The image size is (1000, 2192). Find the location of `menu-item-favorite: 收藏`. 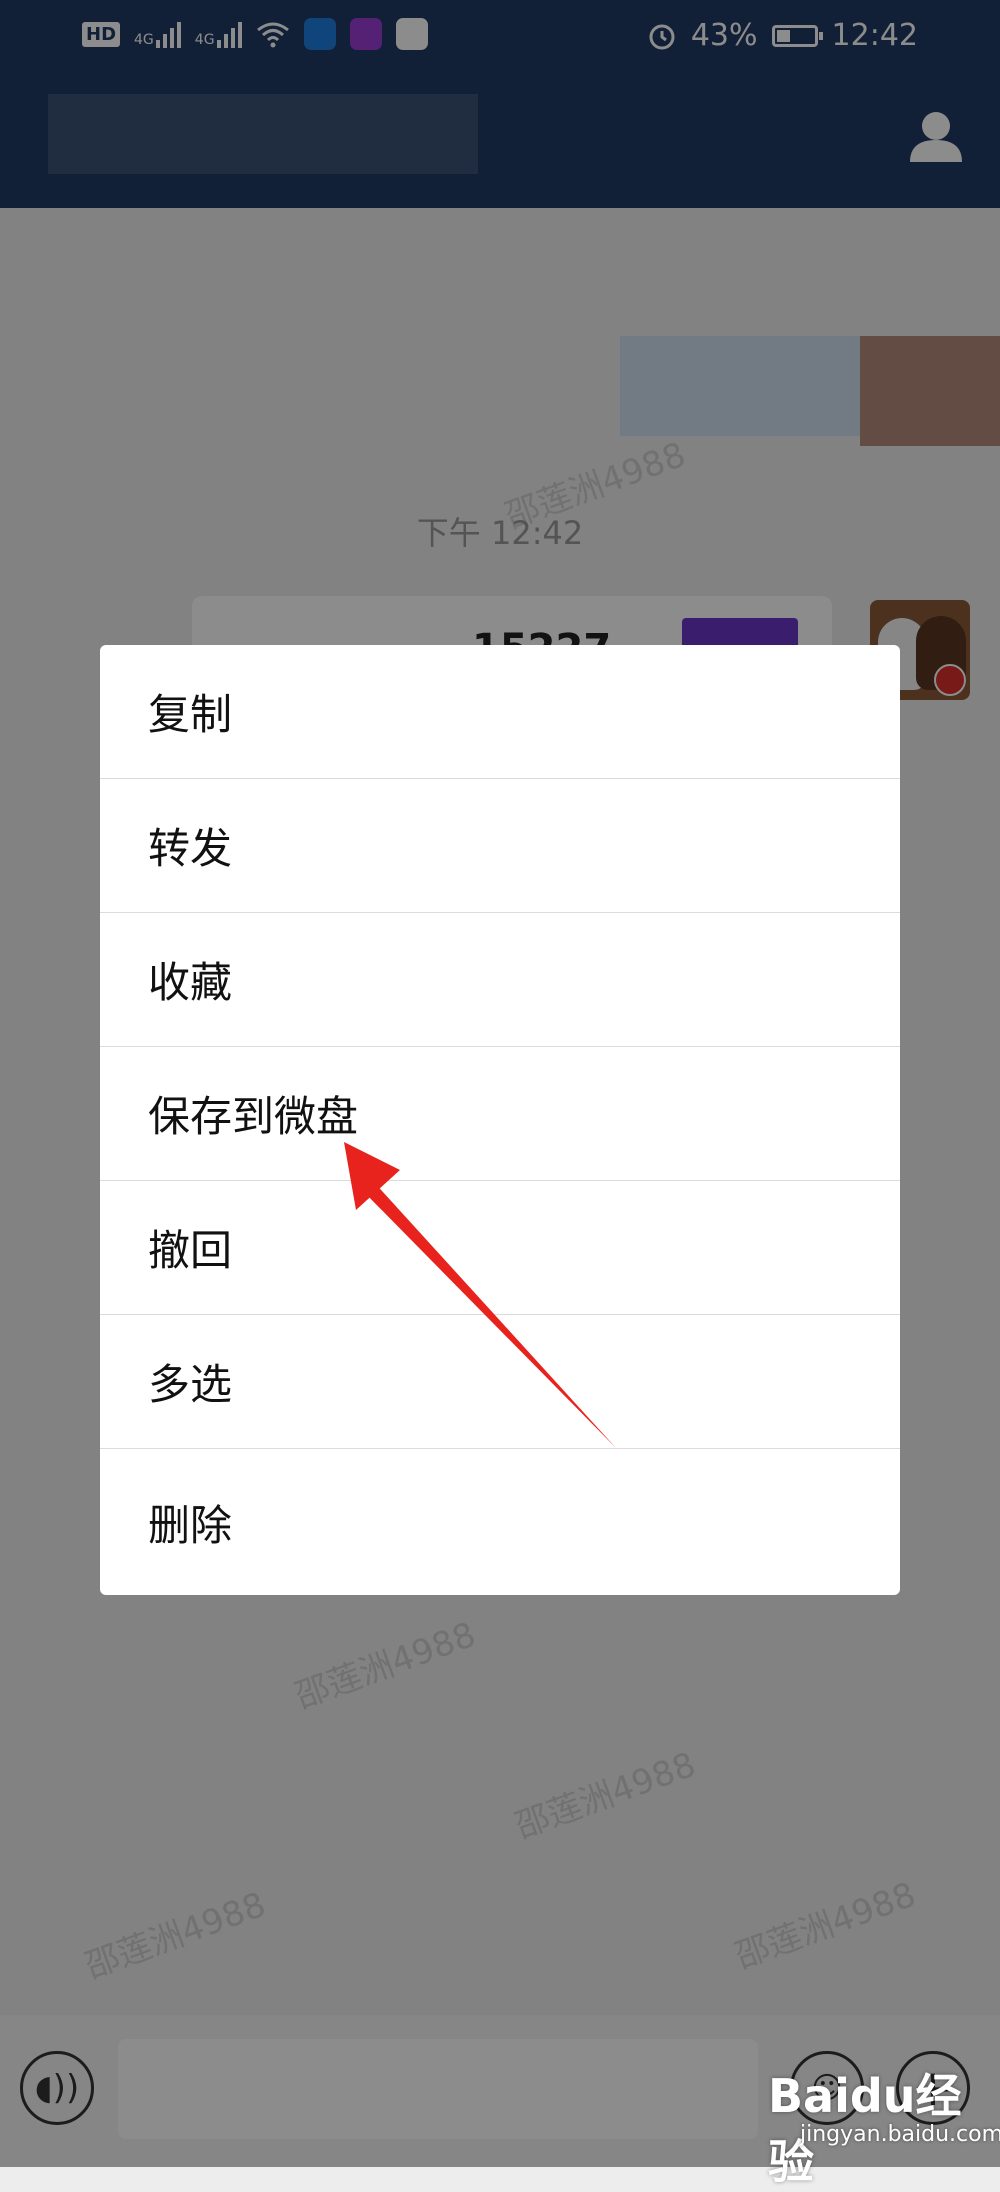

menu-item-favorite: 收藏 is located at coordinates (500, 980).